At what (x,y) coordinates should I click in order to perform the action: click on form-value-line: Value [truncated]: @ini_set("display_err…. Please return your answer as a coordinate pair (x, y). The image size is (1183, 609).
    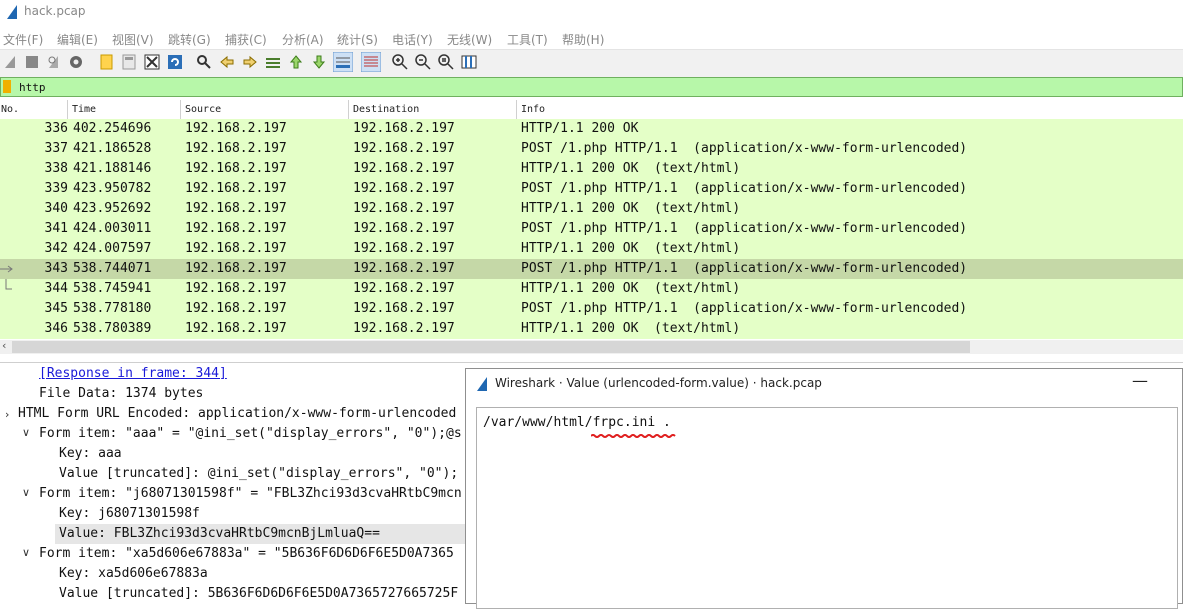
    Looking at the image, I should click on (258, 474).